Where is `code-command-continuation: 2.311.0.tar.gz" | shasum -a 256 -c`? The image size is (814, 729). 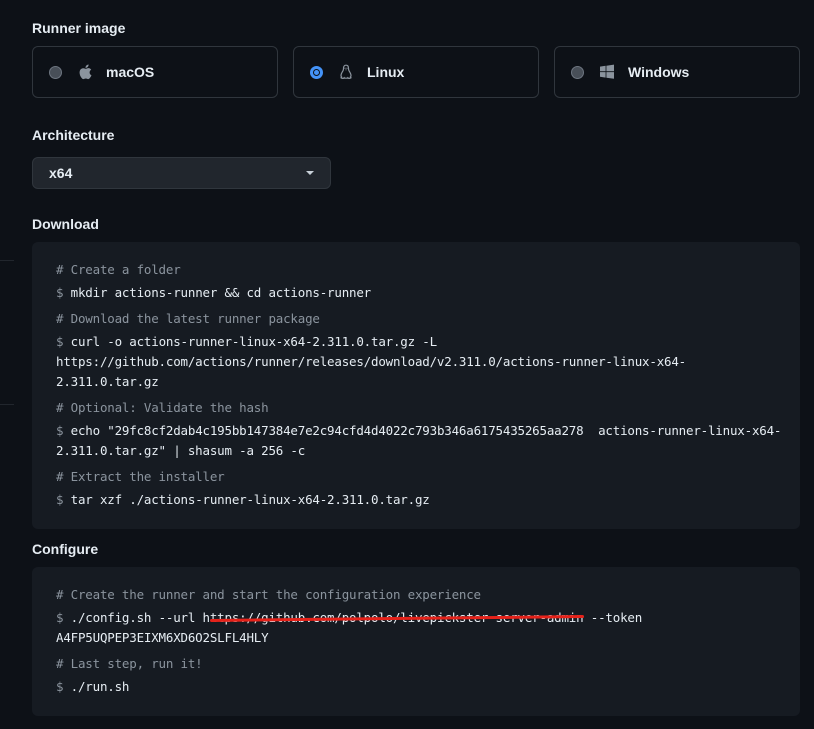 code-command-continuation: 2.311.0.tar.gz" | shasum -a 256 -c is located at coordinates (181, 450).